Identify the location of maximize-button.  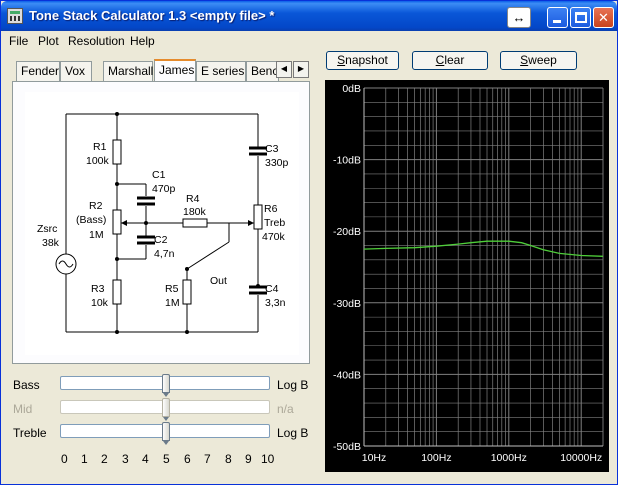
(580, 17).